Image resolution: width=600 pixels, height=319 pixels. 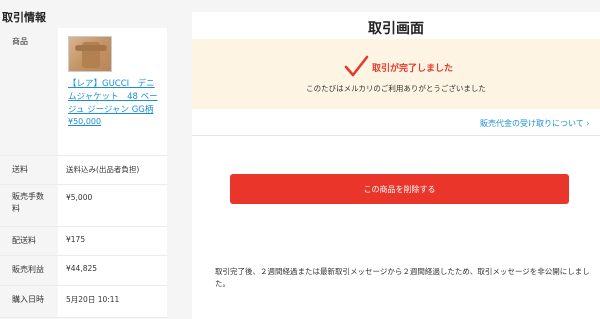 What do you see at coordinates (399, 189) in the screenshot?
I see `delete-item-button: この商品を削除する` at bounding box center [399, 189].